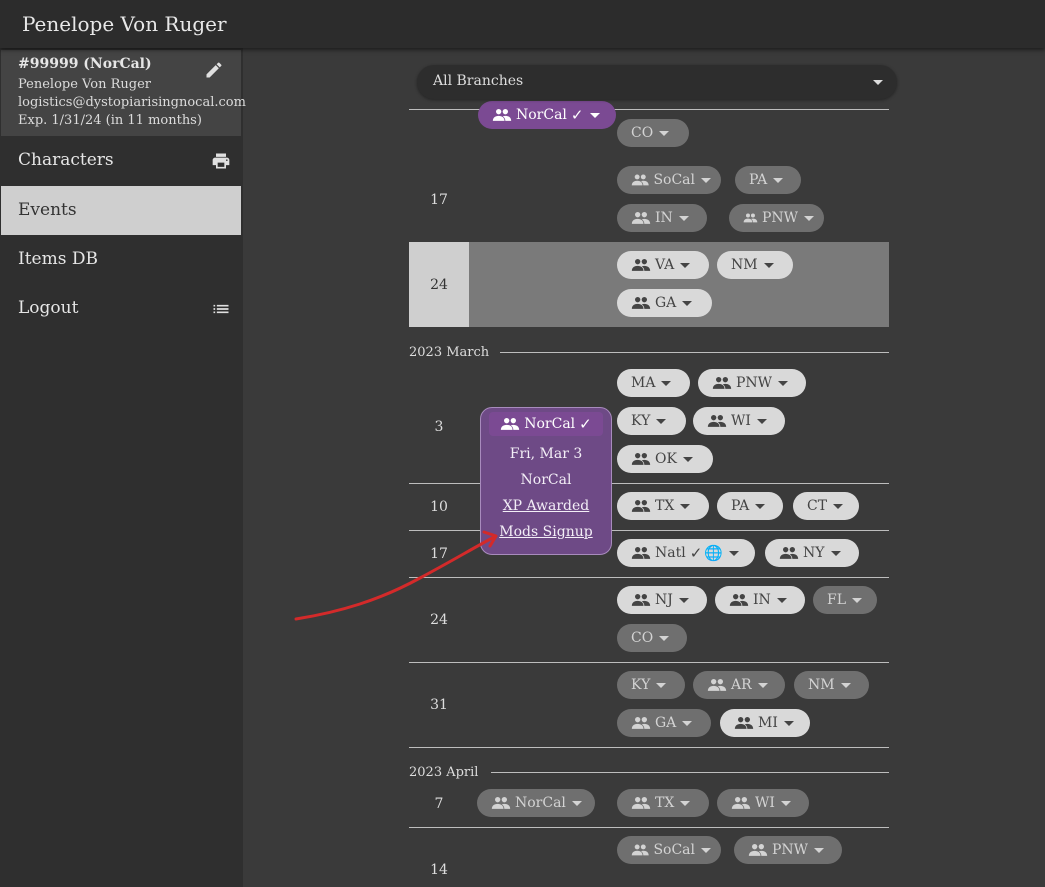 The image size is (1045, 887). What do you see at coordinates (546, 506) in the screenshot?
I see `xp-awarded-link: XP Awarded` at bounding box center [546, 506].